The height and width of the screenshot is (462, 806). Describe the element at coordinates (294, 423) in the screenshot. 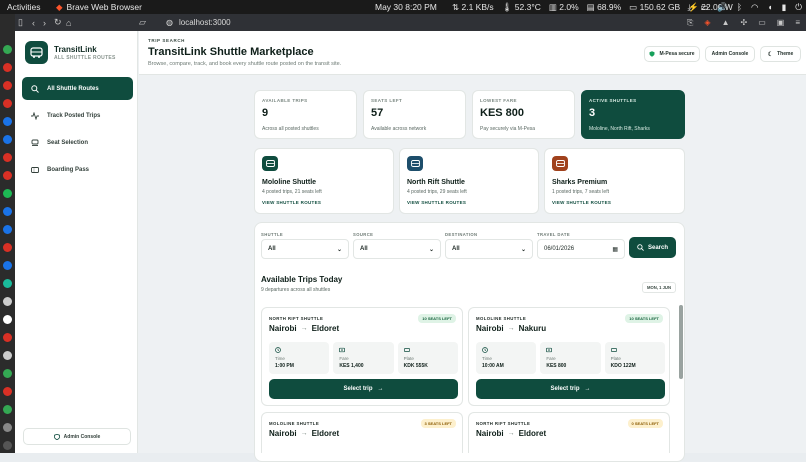

I see `trip-shuttle-name: MOLOLINE SHUTTLE` at that location.